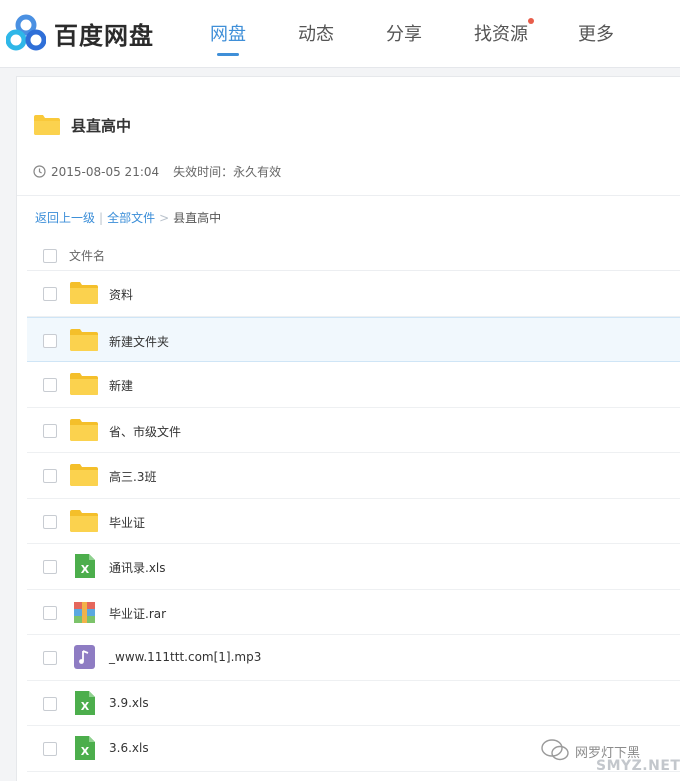 The width and height of the screenshot is (680, 781). Describe the element at coordinates (39, 171) in the screenshot. I see `clock-icon` at that location.